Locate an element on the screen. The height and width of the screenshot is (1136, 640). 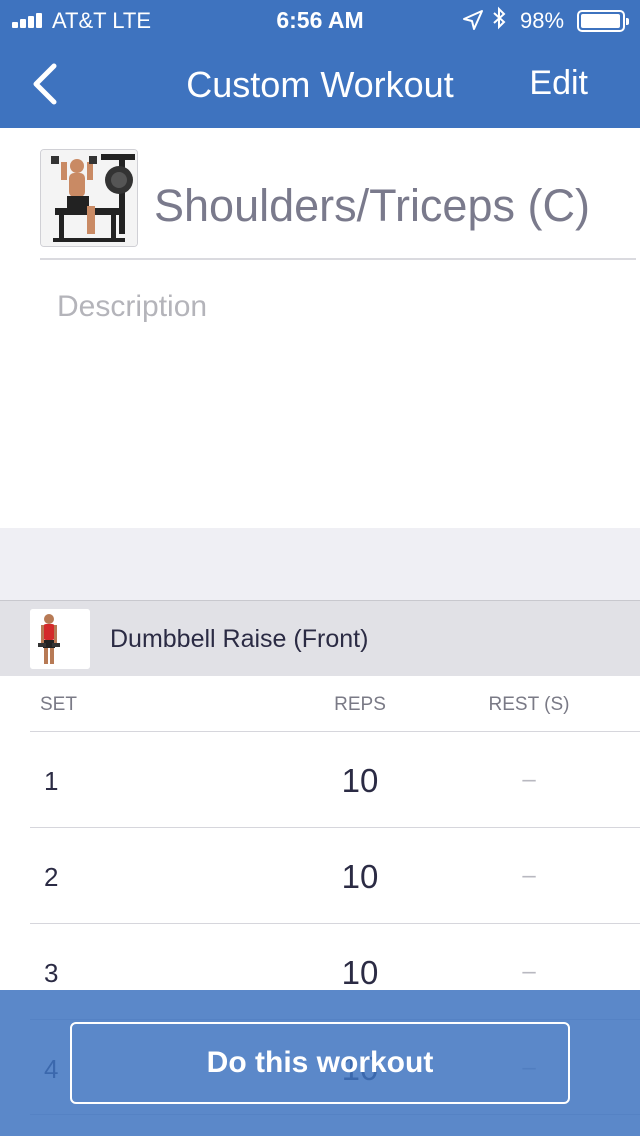
section-spacer is located at coordinates (320, 564).